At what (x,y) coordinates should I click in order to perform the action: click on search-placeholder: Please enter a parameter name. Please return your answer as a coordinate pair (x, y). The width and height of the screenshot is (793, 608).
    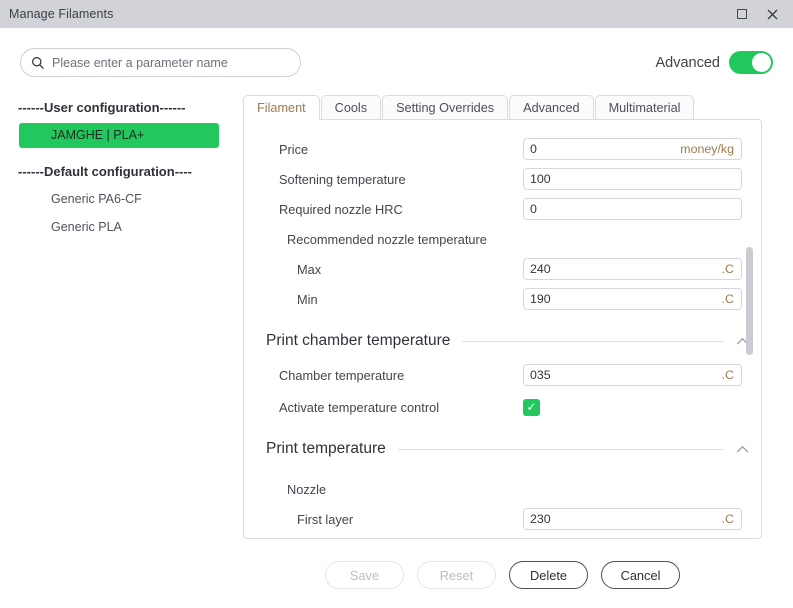
    Looking at the image, I should click on (140, 62).